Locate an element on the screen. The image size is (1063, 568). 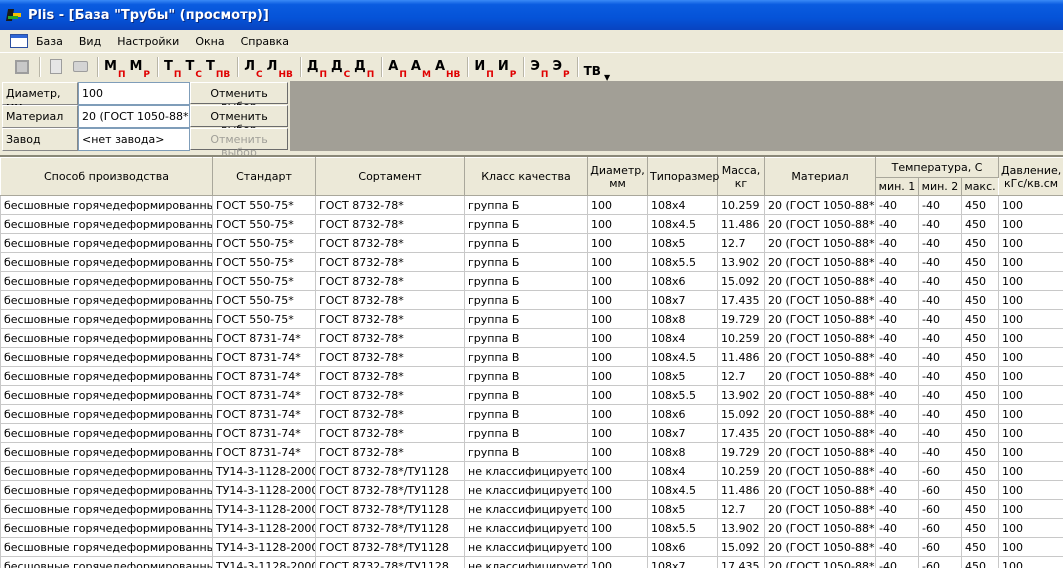
printer-icon is located at coordinates (80, 67).